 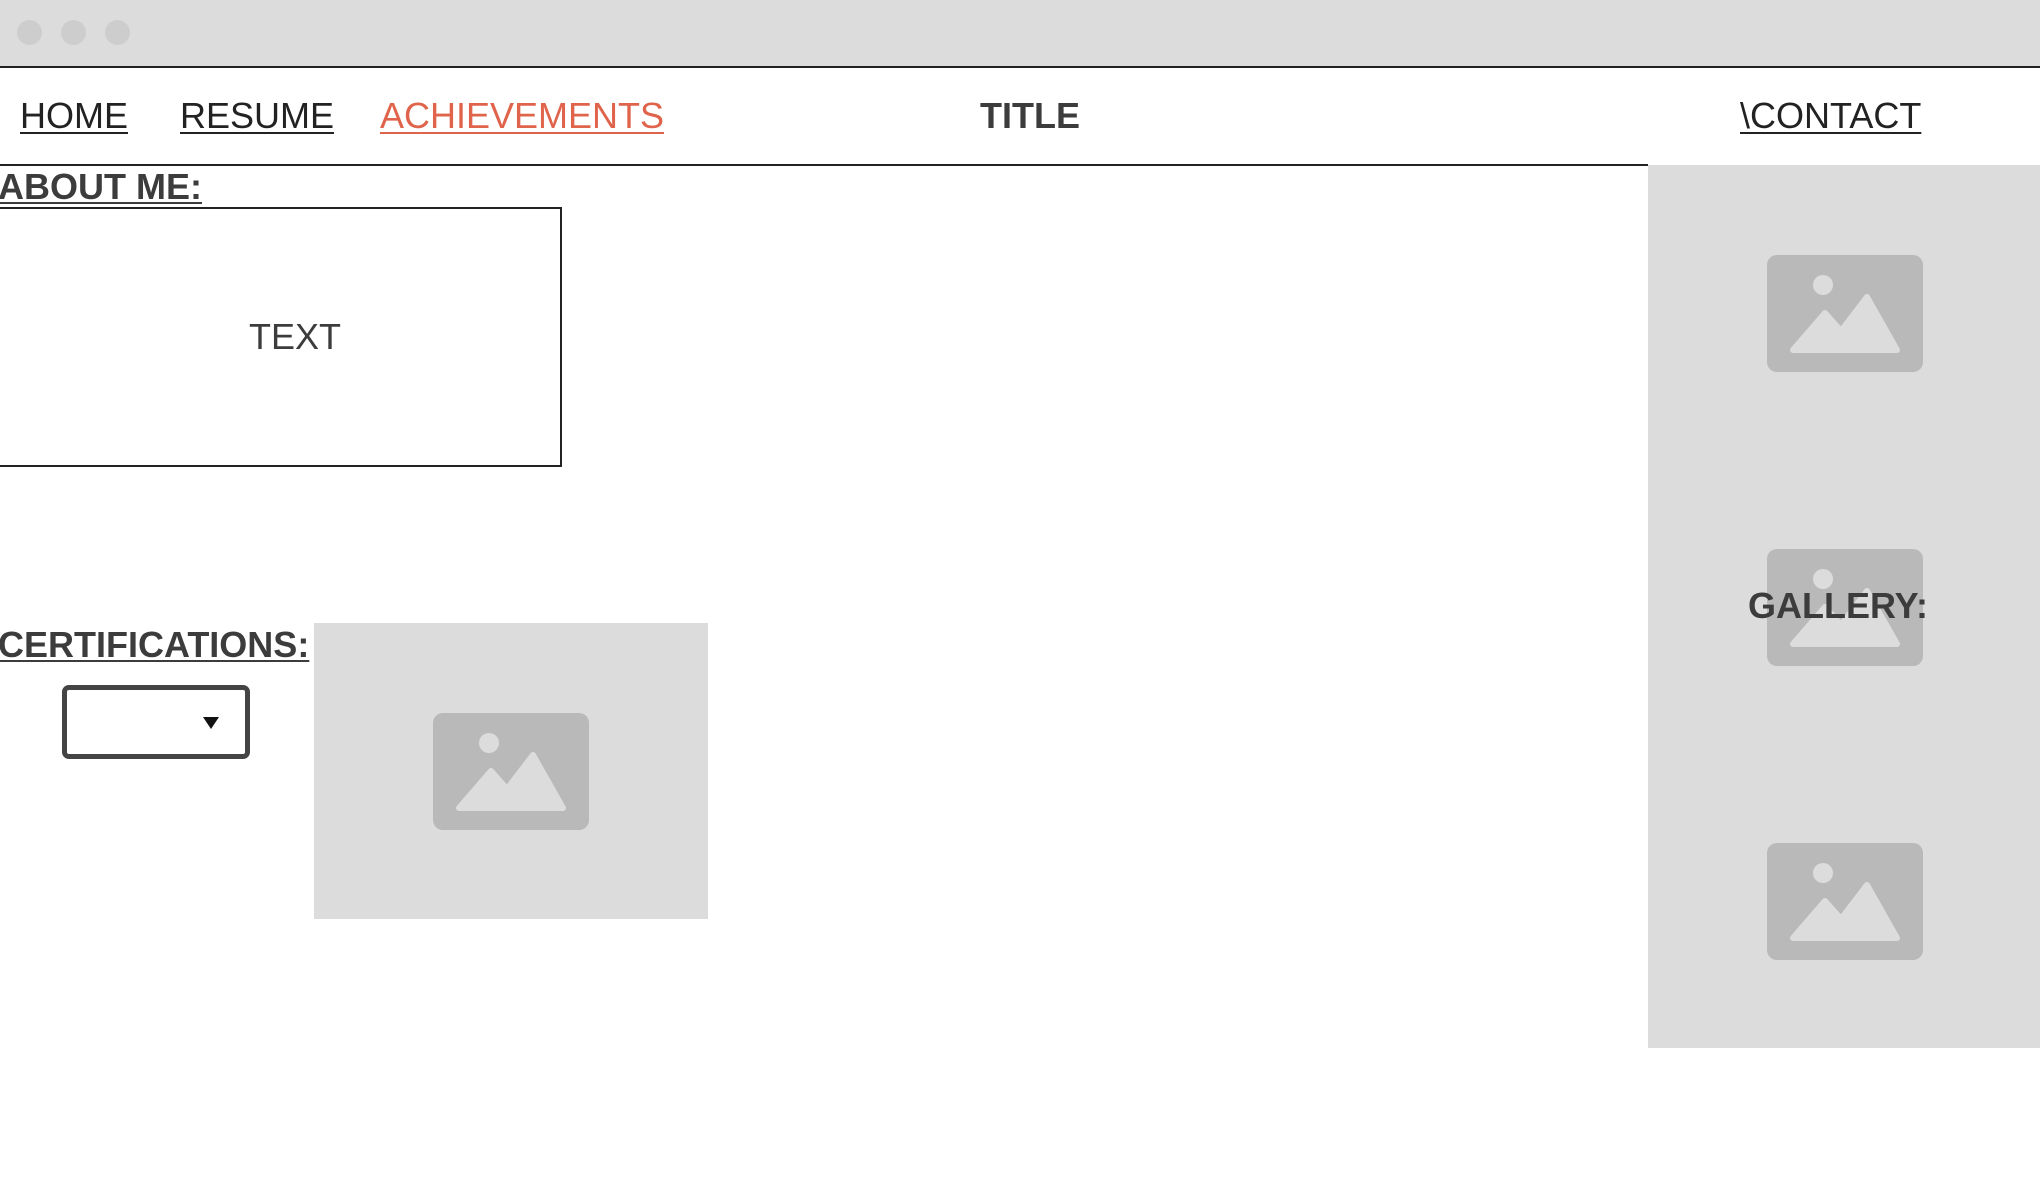 I want to click on nav-home-link: HOME, so click(x=74, y=116).